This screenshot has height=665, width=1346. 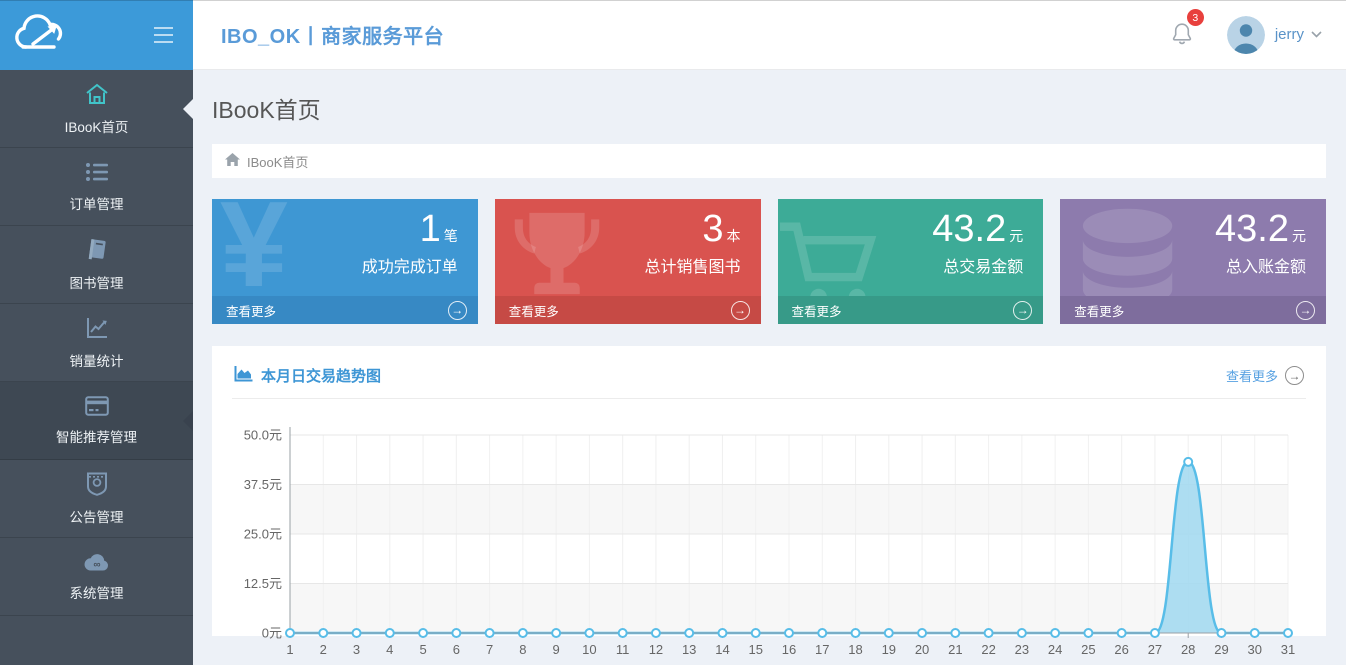 I want to click on chart-title: 本月日交易趋势图, so click(x=307, y=375).